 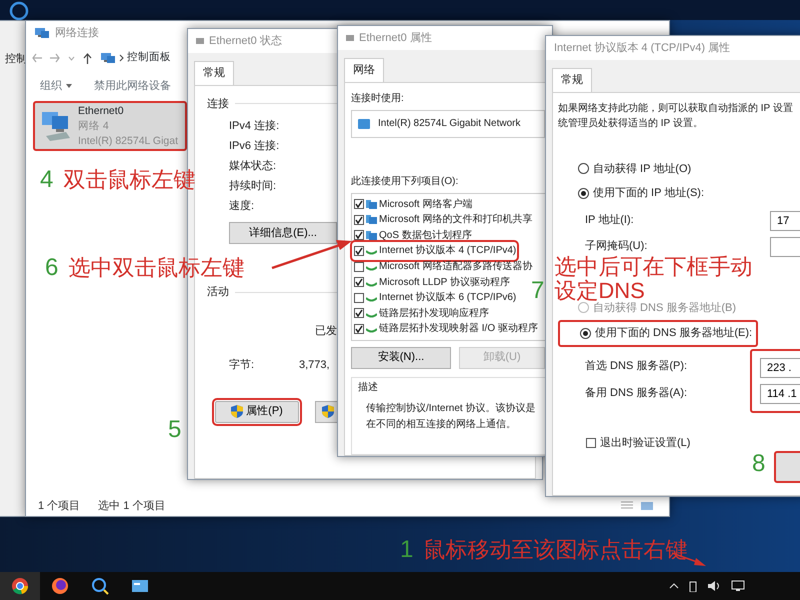 What do you see at coordinates (132, 86) in the screenshot?
I see `toolbar-button: 禁用此网络设备` at bounding box center [132, 86].